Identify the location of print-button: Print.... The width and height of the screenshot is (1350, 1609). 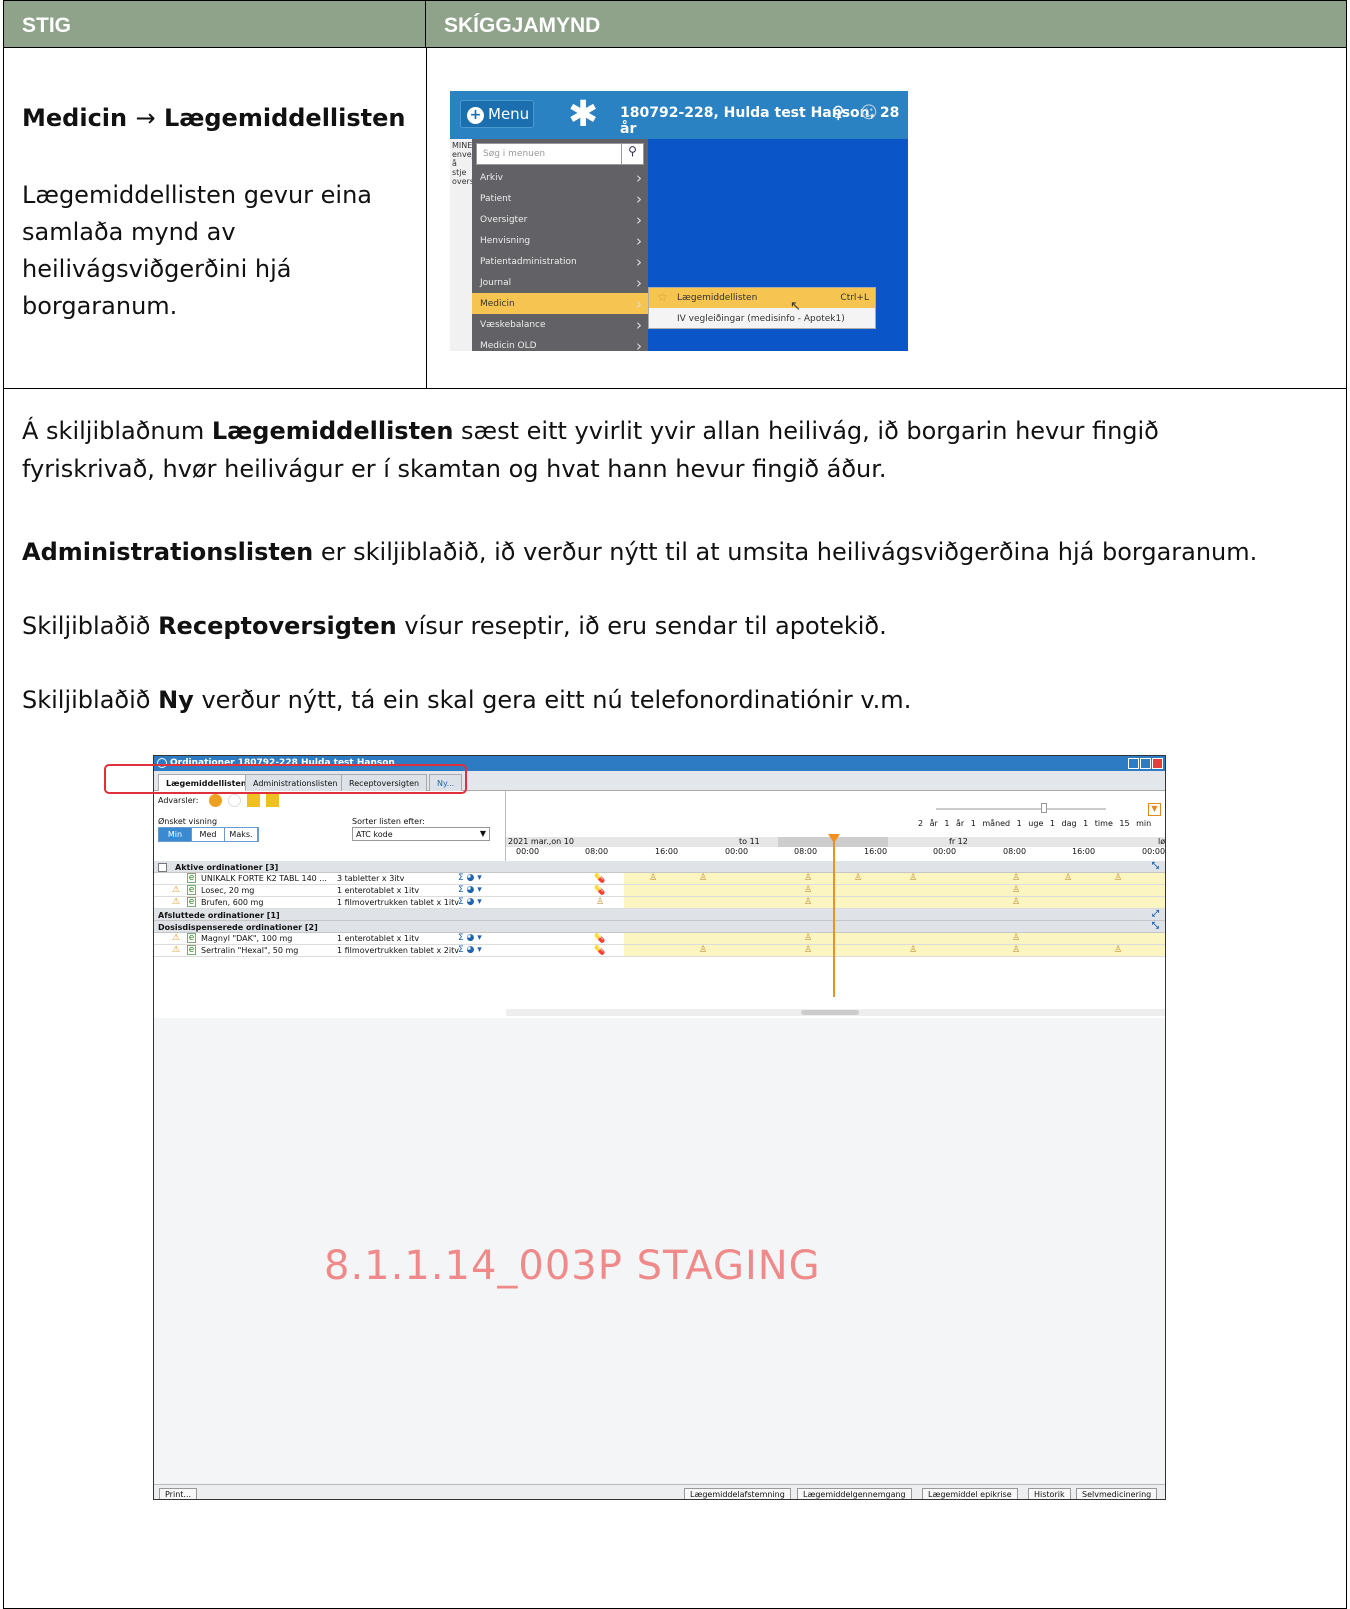
(178, 1493).